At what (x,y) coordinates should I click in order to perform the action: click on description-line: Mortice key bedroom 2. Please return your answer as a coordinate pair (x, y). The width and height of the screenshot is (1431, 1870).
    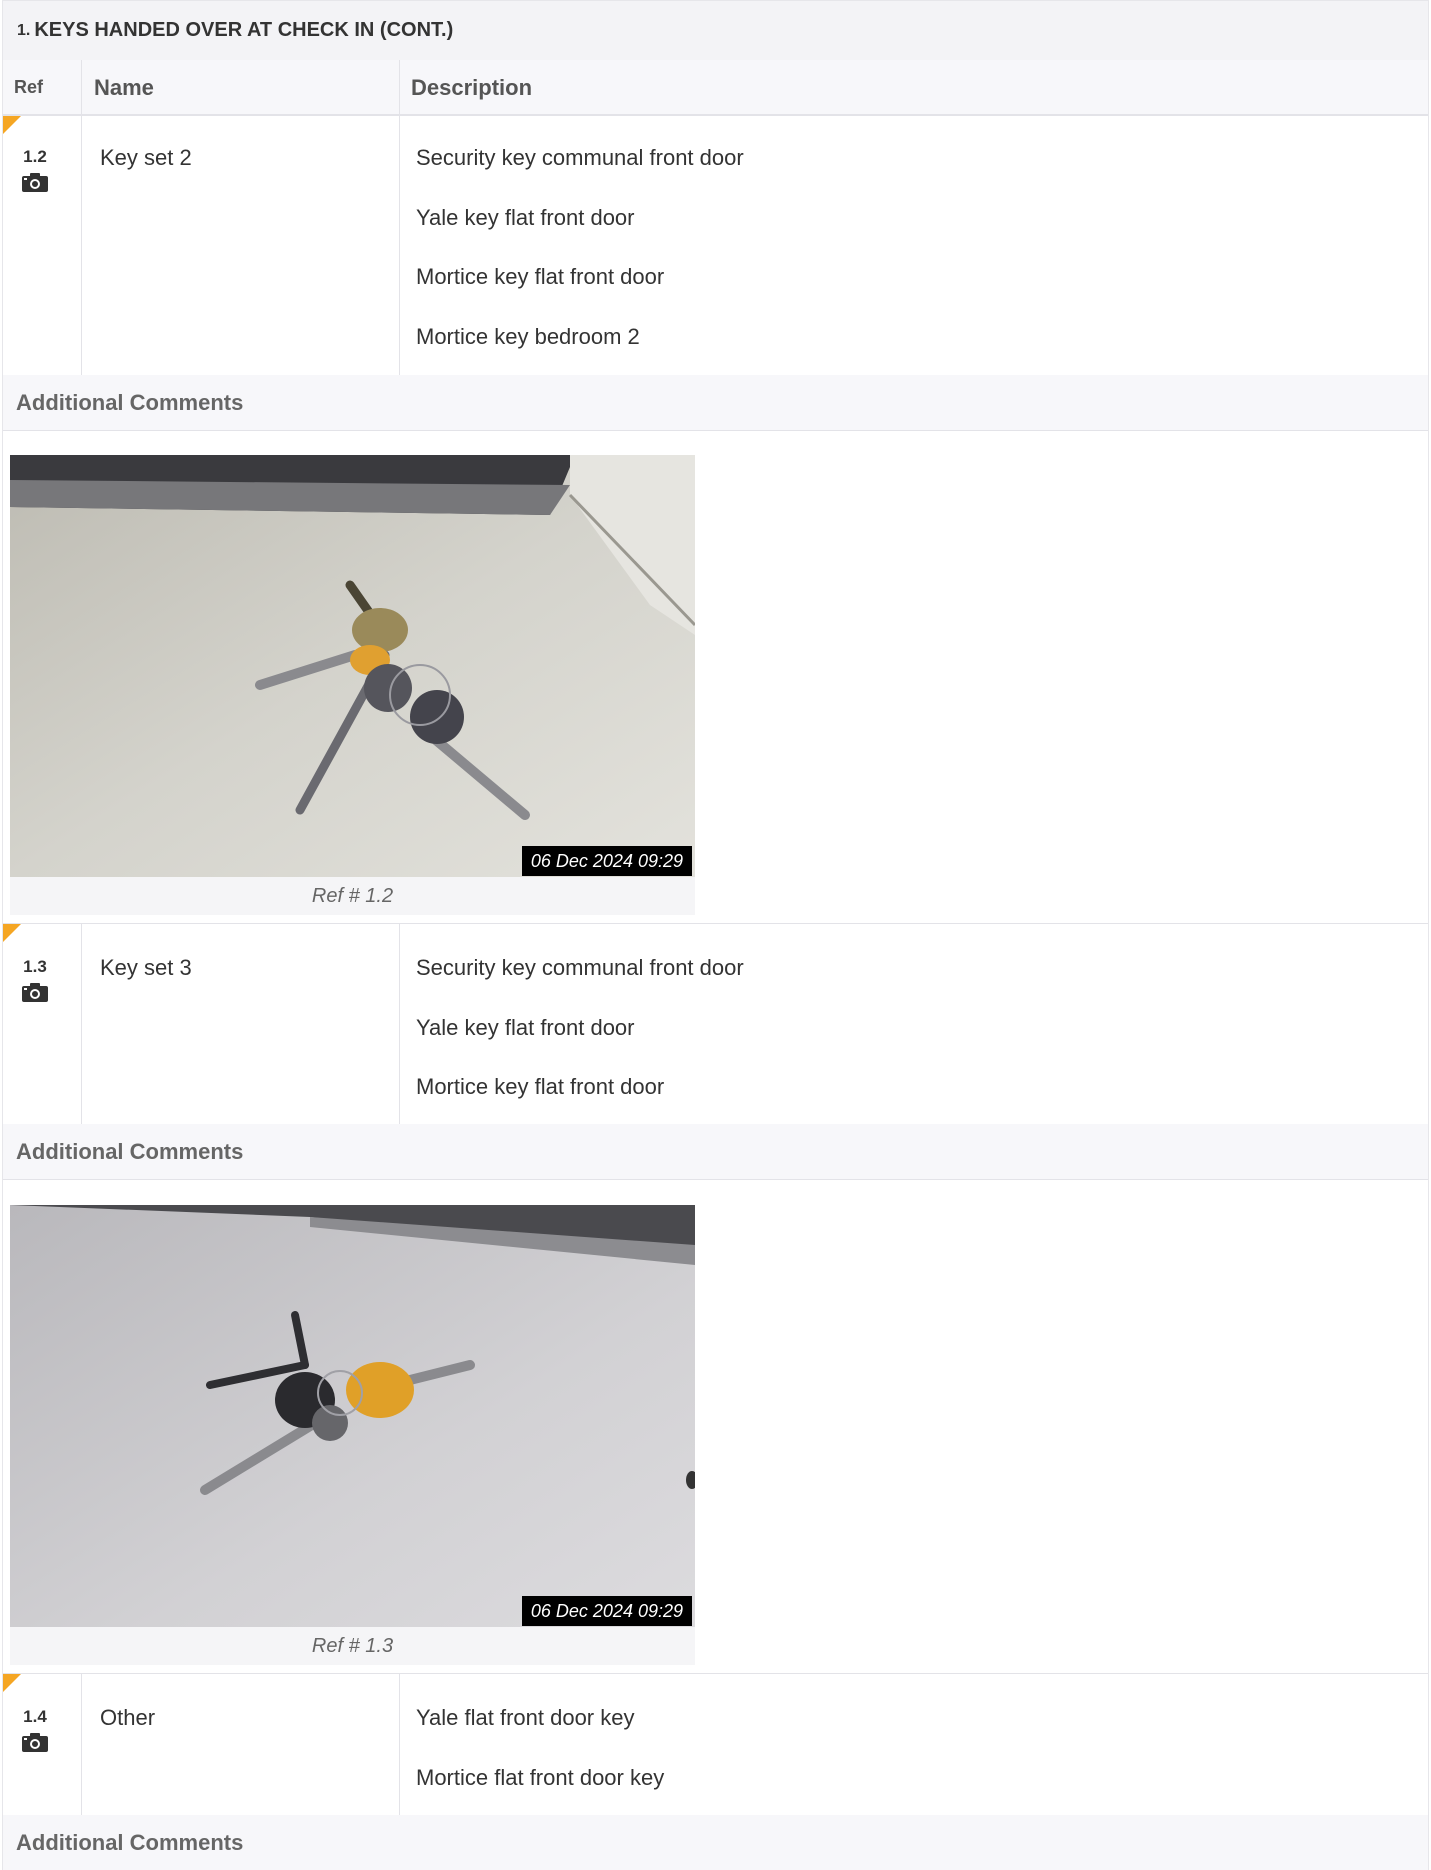
    Looking at the image, I should click on (528, 336).